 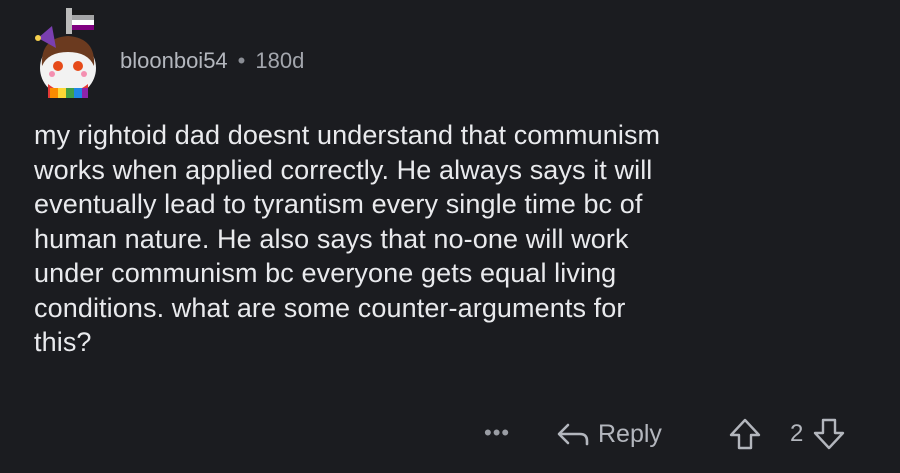 What do you see at coordinates (280, 60) in the screenshot?
I see `comment-age: 180d` at bounding box center [280, 60].